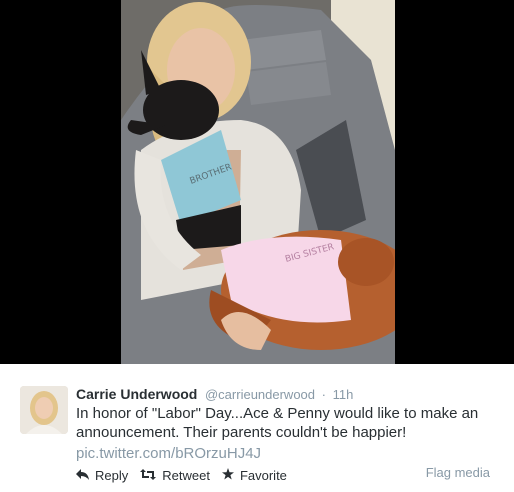 The image size is (514, 492). What do you see at coordinates (136, 394) in the screenshot?
I see `author-name: Carrie Underwood` at bounding box center [136, 394].